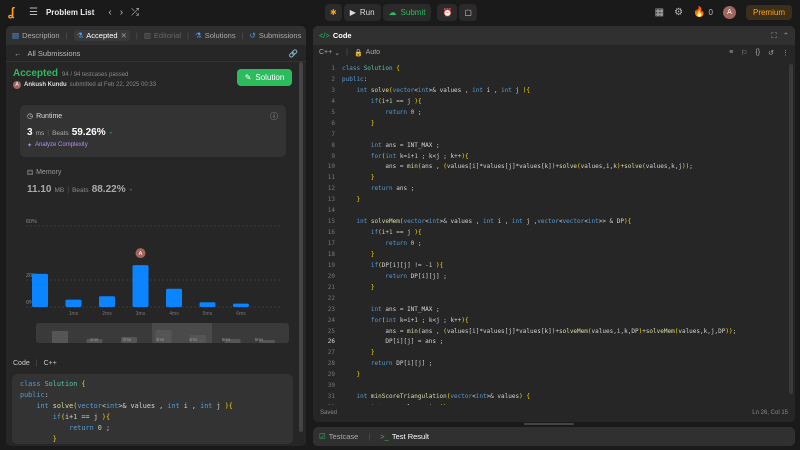 This screenshot has width=800, height=450. What do you see at coordinates (162, 35) in the screenshot?
I see `tab-editorial: ▥ Editorial` at bounding box center [162, 35].